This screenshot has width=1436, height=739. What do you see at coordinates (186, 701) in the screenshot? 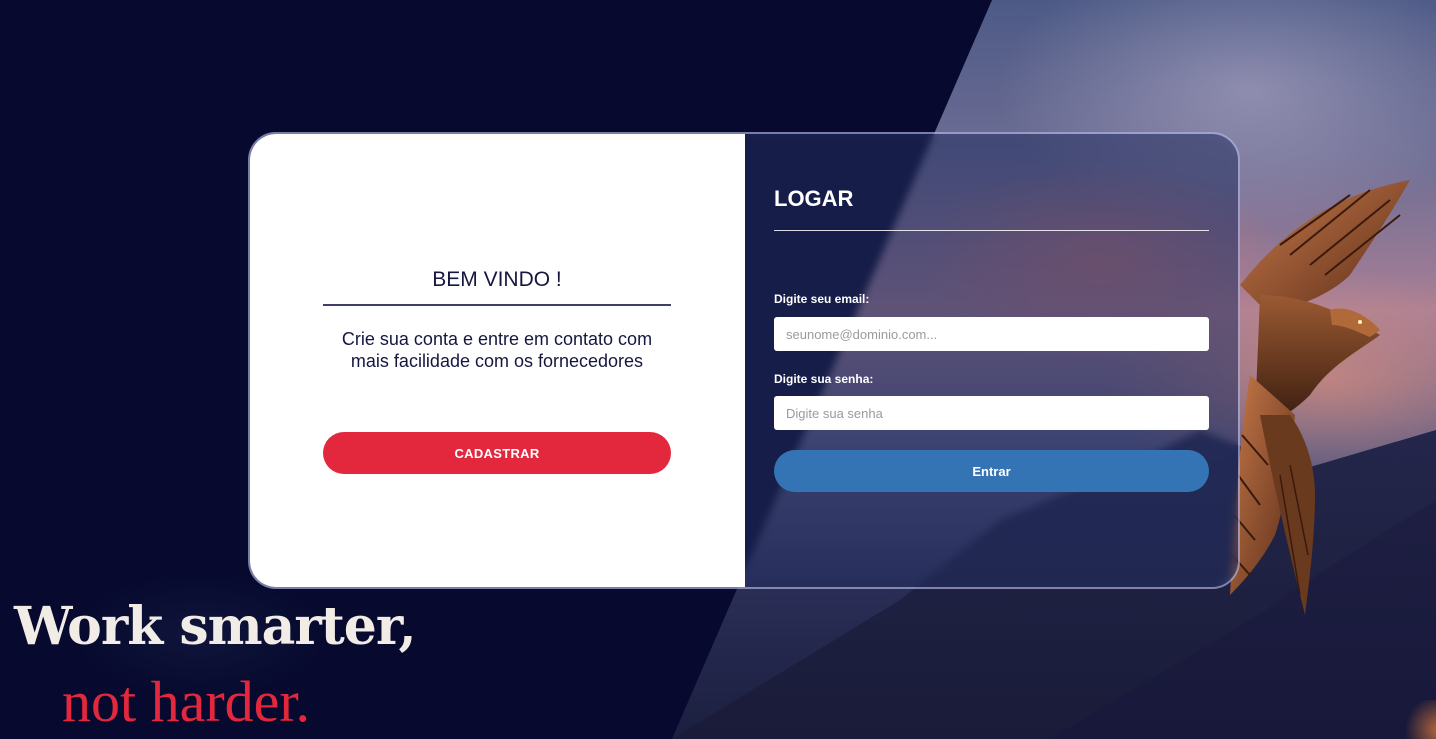
I see `slogan-line-2: not harder.` at bounding box center [186, 701].